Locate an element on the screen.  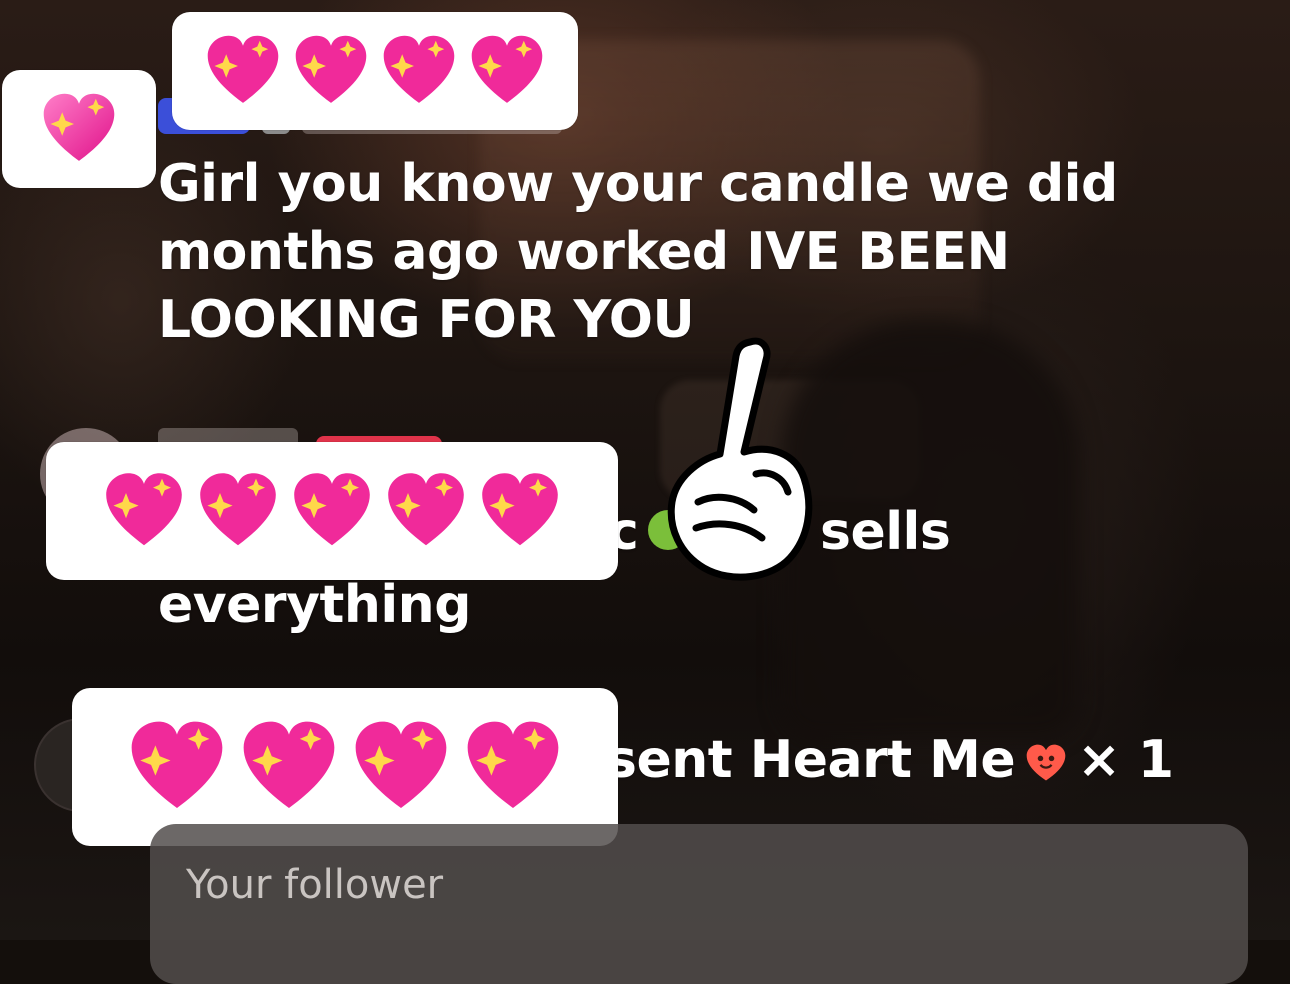
follower-notice-panel: Your follower is located at coordinates (699, 904).